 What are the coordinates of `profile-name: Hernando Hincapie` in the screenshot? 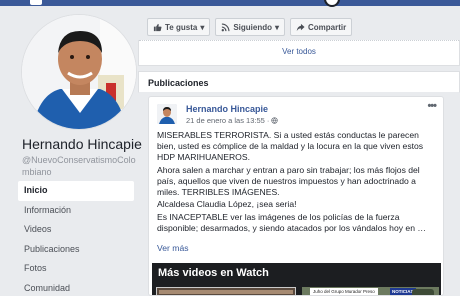 It's located at (82, 144).